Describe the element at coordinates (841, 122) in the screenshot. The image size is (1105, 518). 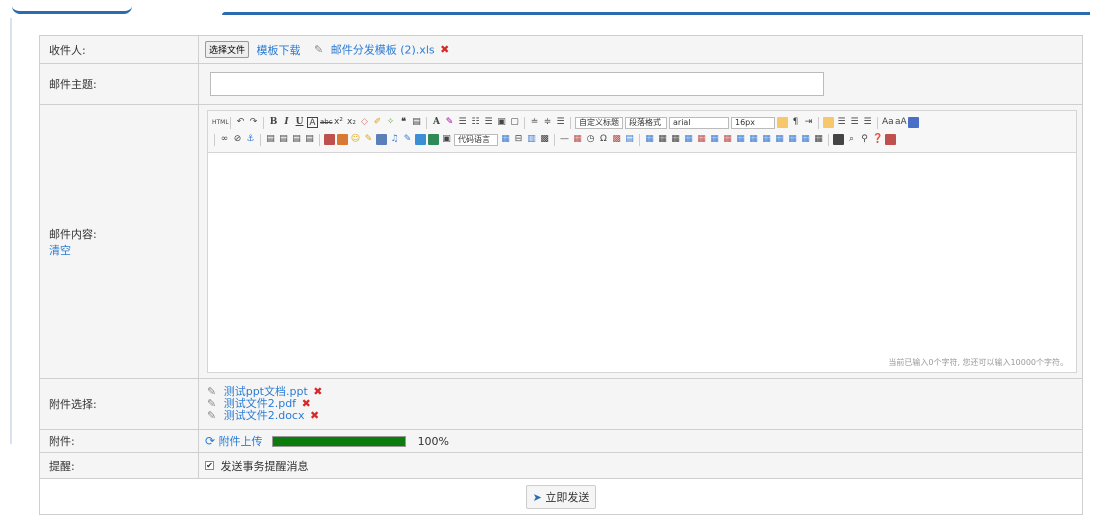
I see `align-center-icon: ☰` at that location.